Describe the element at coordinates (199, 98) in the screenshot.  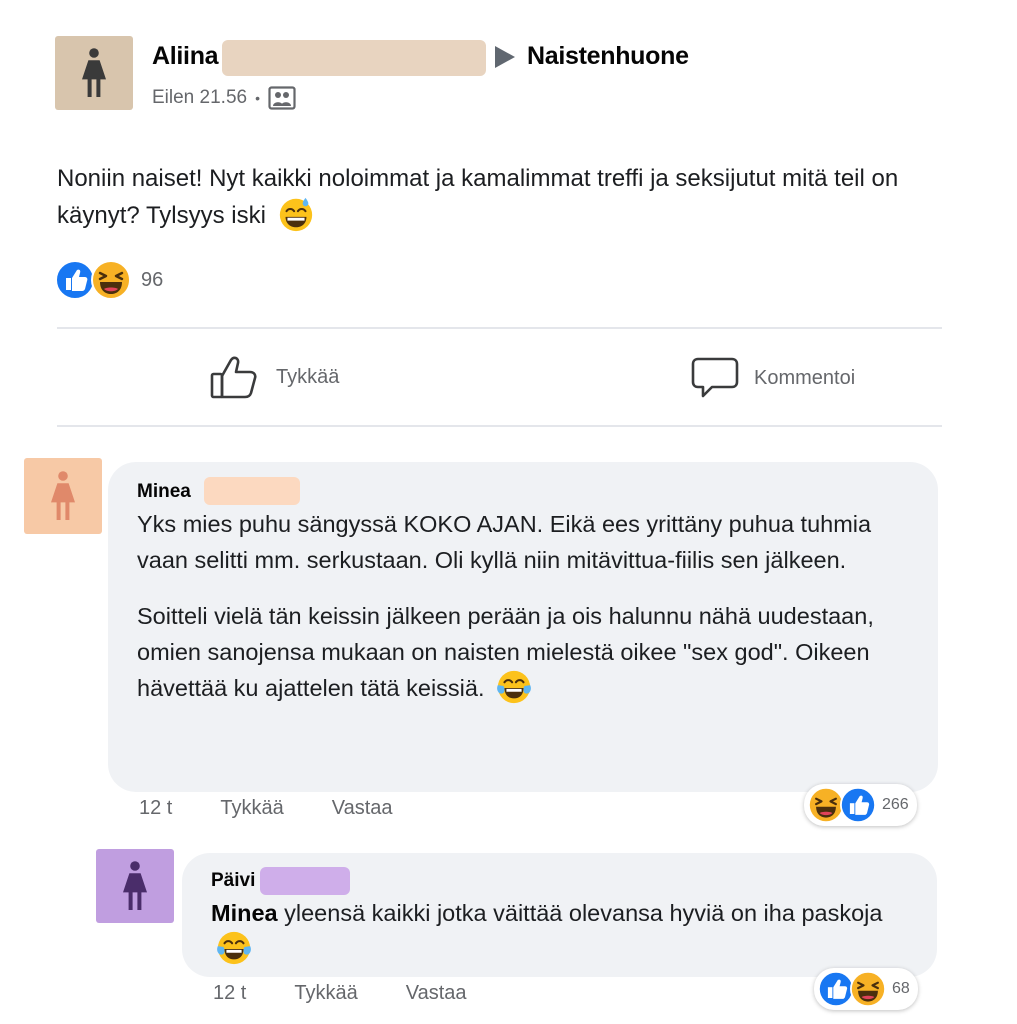
I see `post-timestamp: Eilen 21.56` at that location.